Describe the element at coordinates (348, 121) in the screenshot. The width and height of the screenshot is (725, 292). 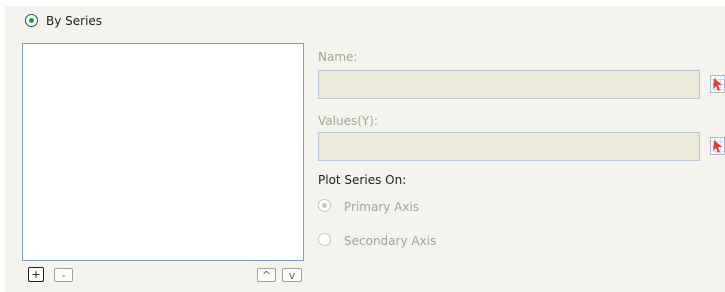
I see `values-label: Values(Y):` at that location.